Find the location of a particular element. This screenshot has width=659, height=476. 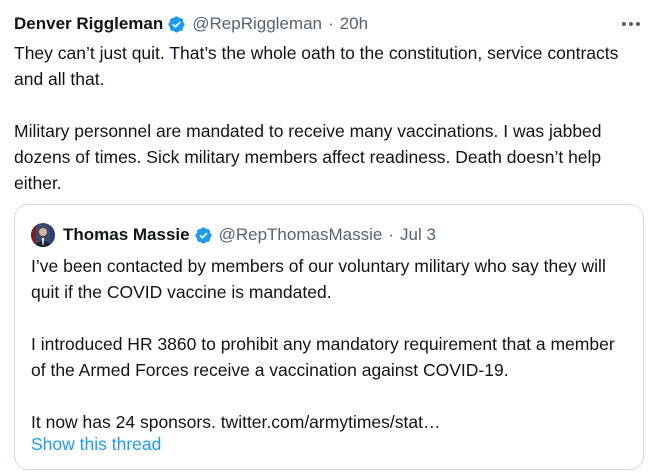

tweet-timestamp: 20h is located at coordinates (354, 24).